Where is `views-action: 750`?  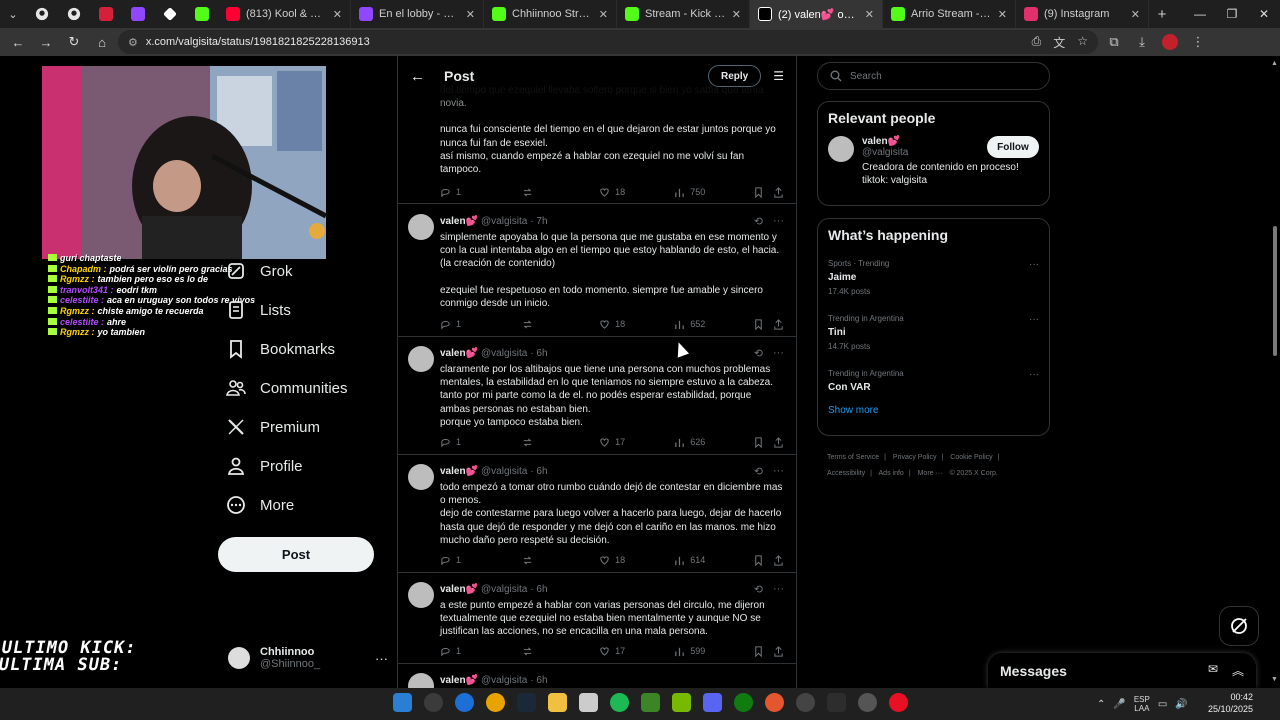 views-action: 750 is located at coordinates (713, 192).